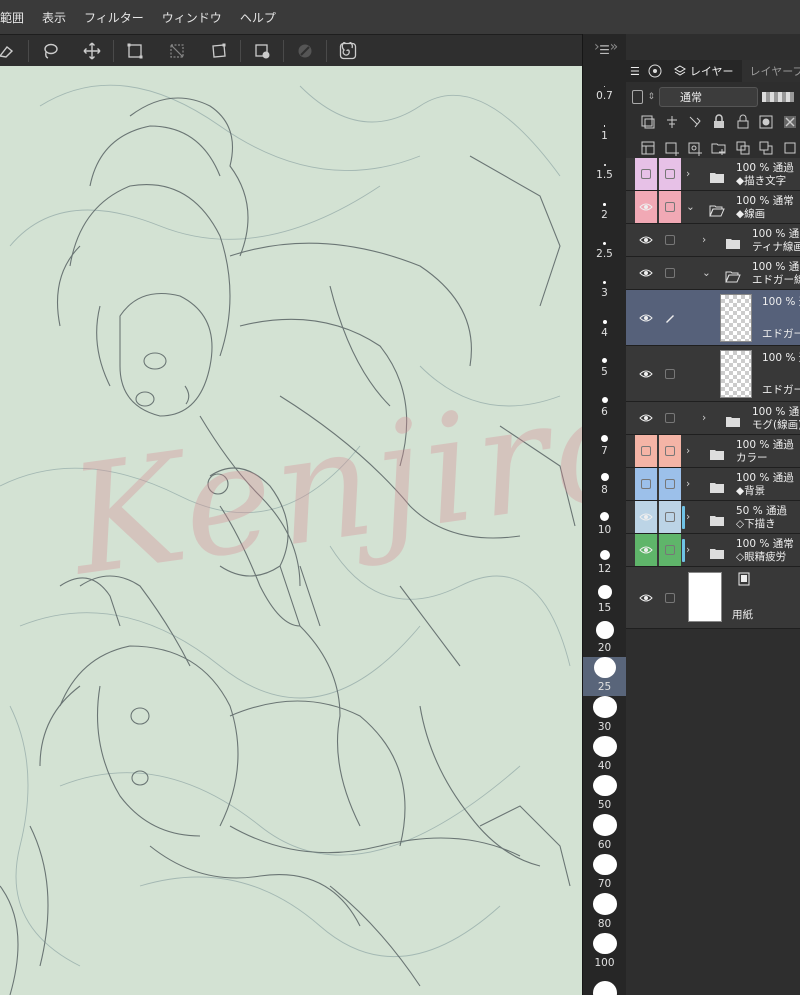 The height and width of the screenshot is (995, 800). I want to click on brush-size-item: 25, so click(604, 676).